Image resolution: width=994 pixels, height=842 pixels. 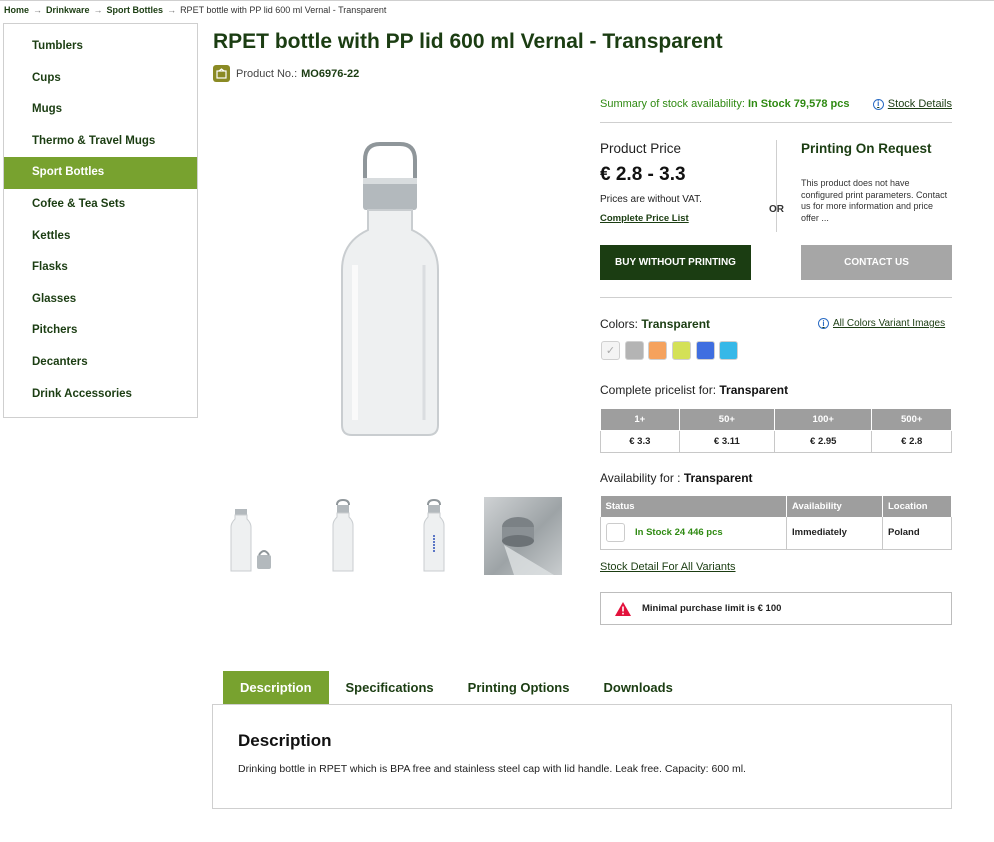 I want to click on sidebar-item-glasses: Glasses, so click(x=100, y=300).